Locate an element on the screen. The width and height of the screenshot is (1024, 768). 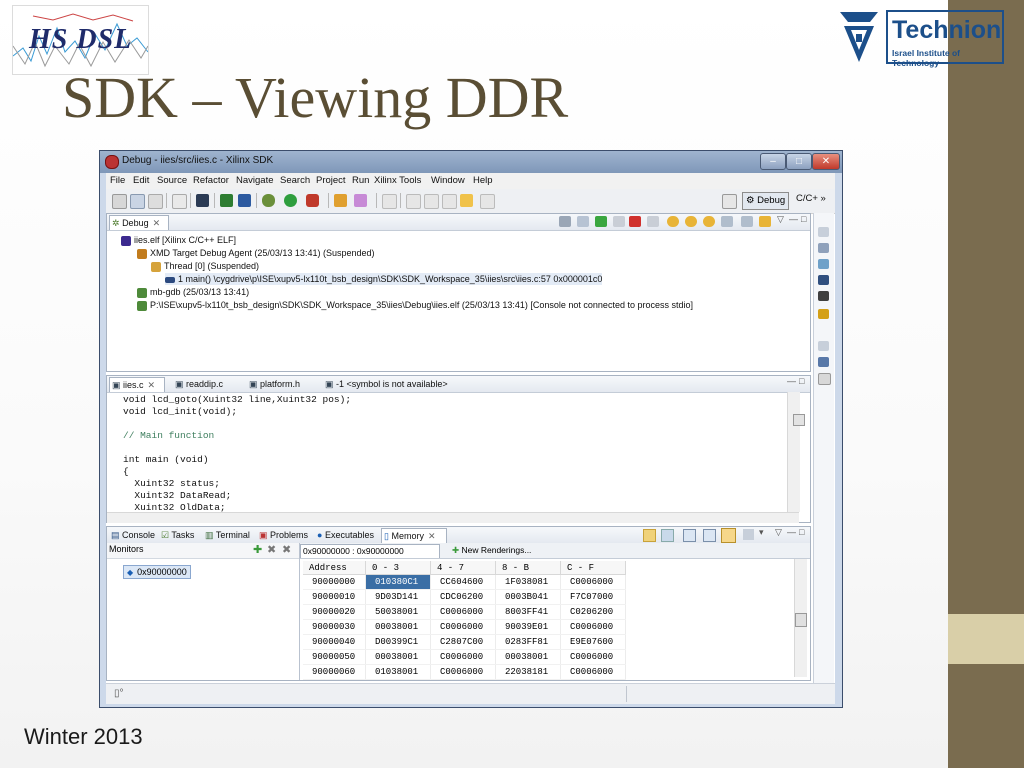
code-line: Xuint32 DataRead; is located at coordinates (177, 496).